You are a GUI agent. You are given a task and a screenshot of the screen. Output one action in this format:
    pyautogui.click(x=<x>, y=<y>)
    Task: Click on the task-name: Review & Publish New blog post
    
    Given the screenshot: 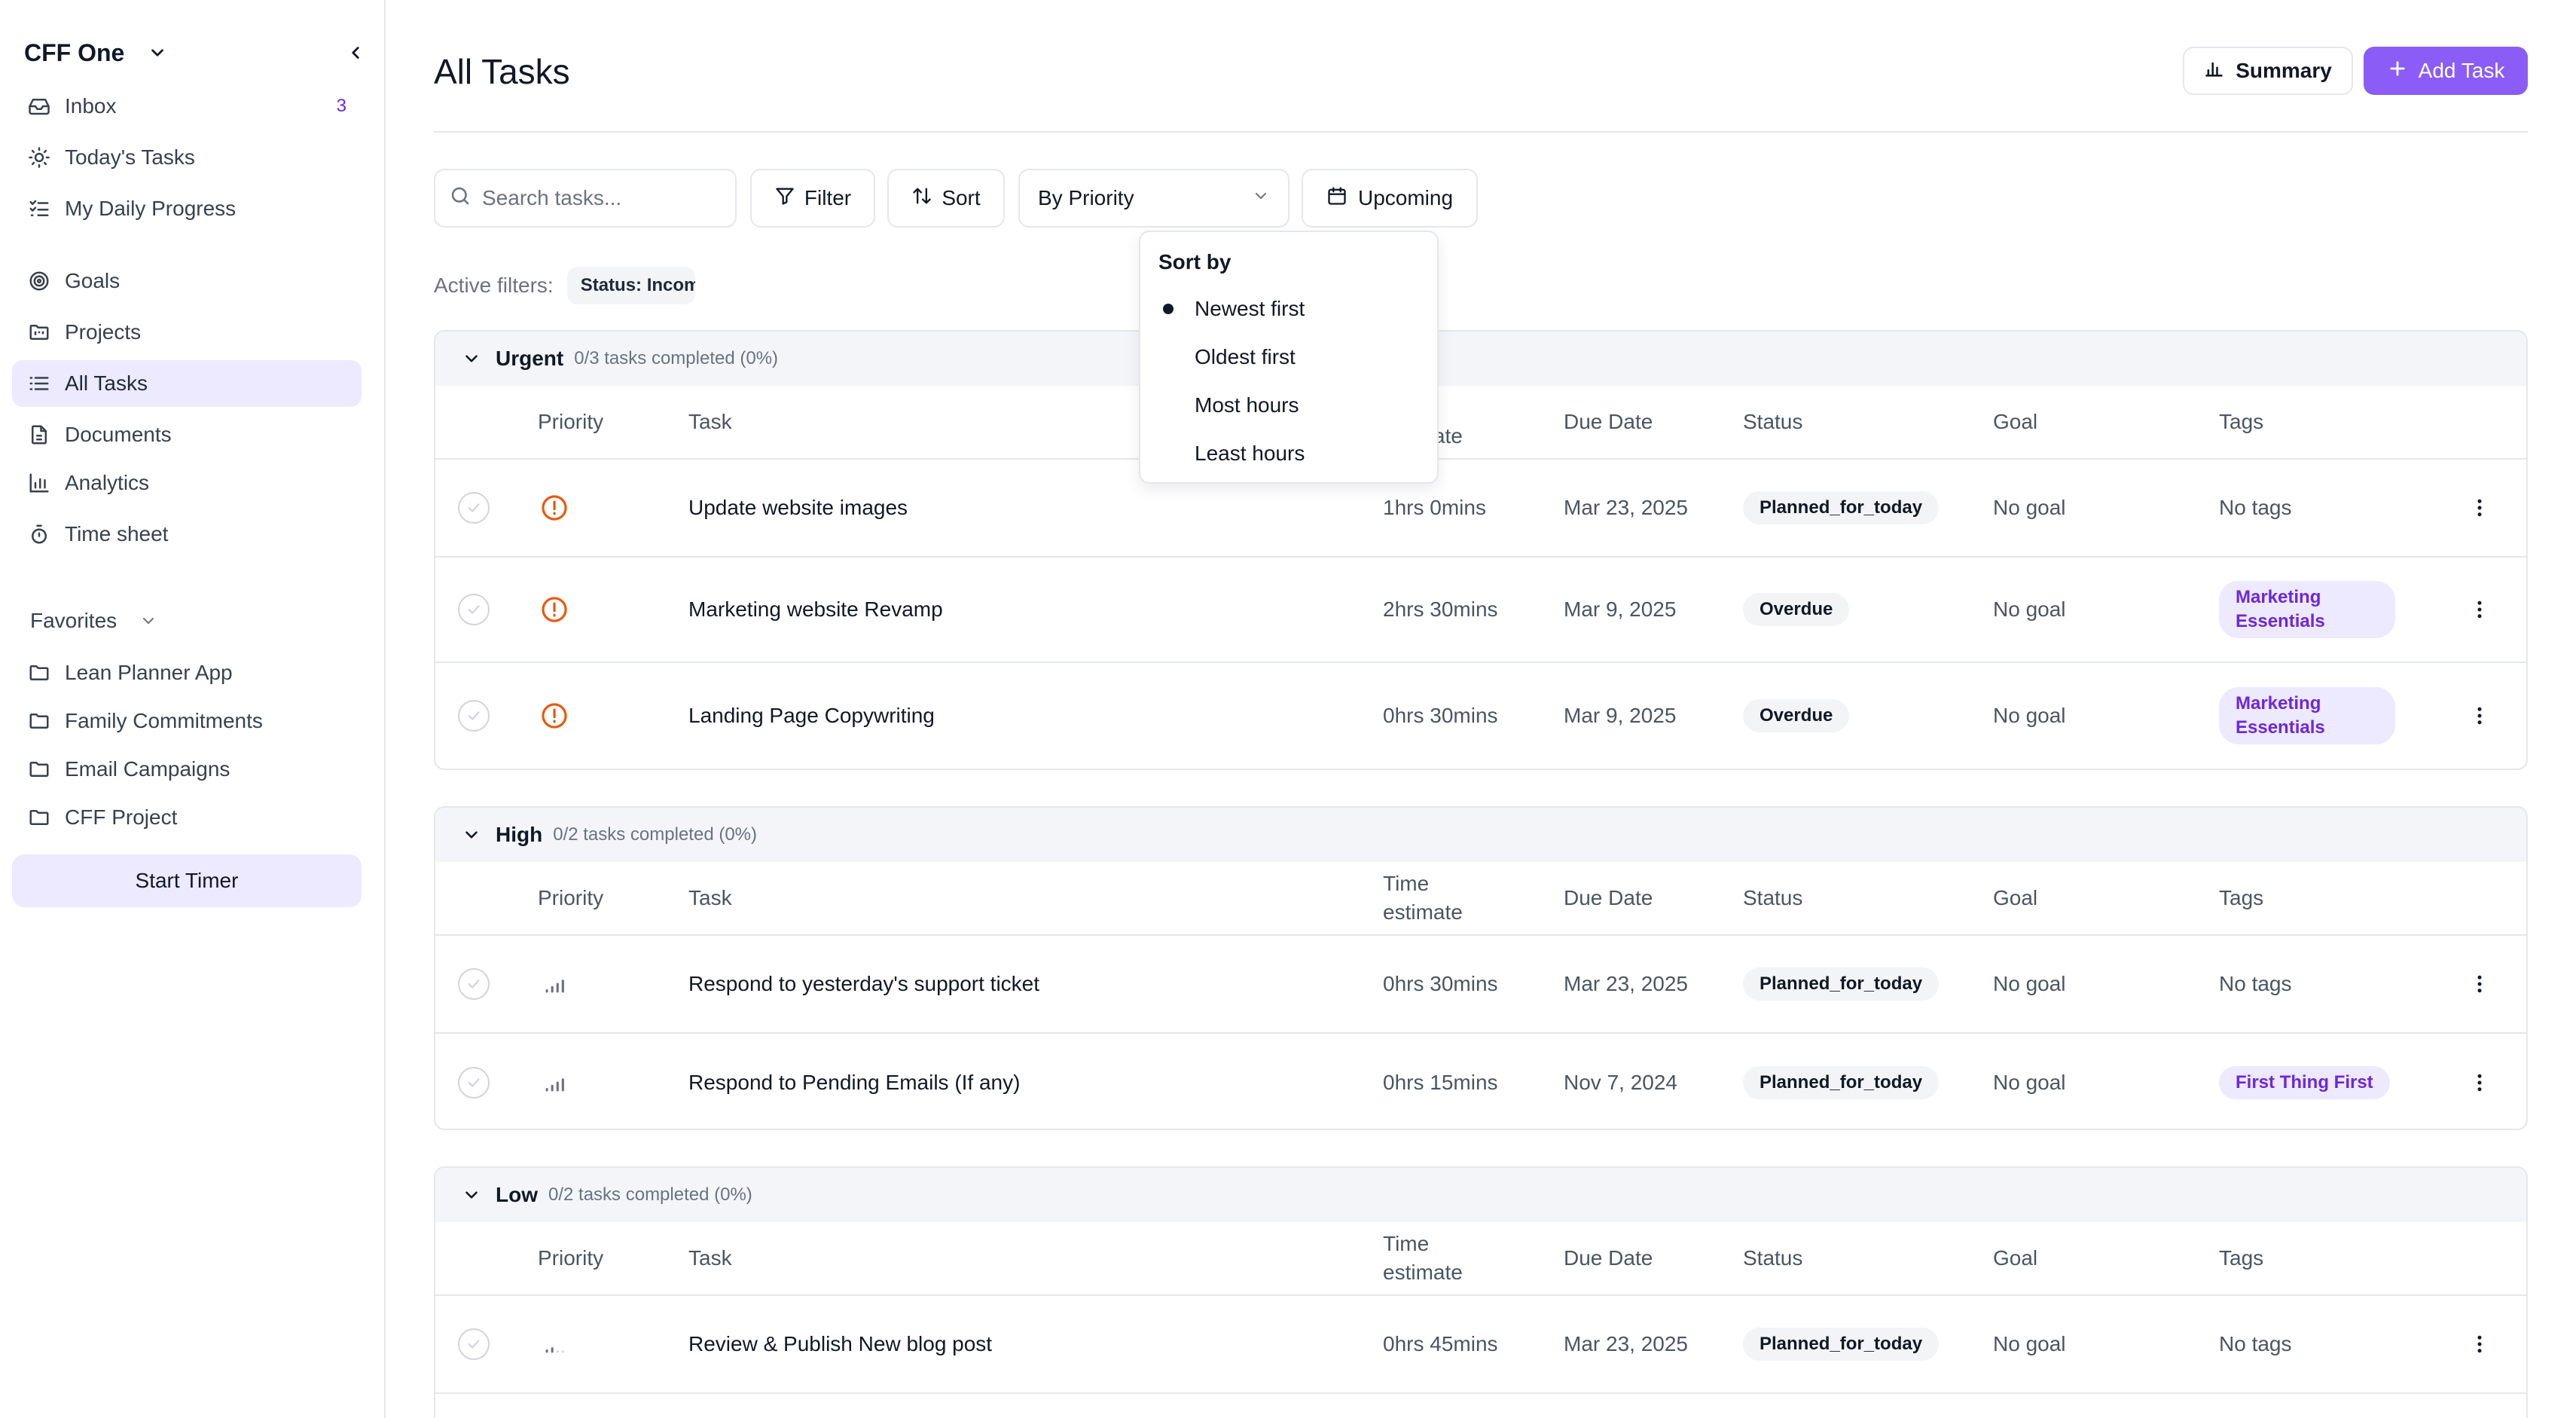 What is the action you would take?
    pyautogui.click(x=840, y=1344)
    